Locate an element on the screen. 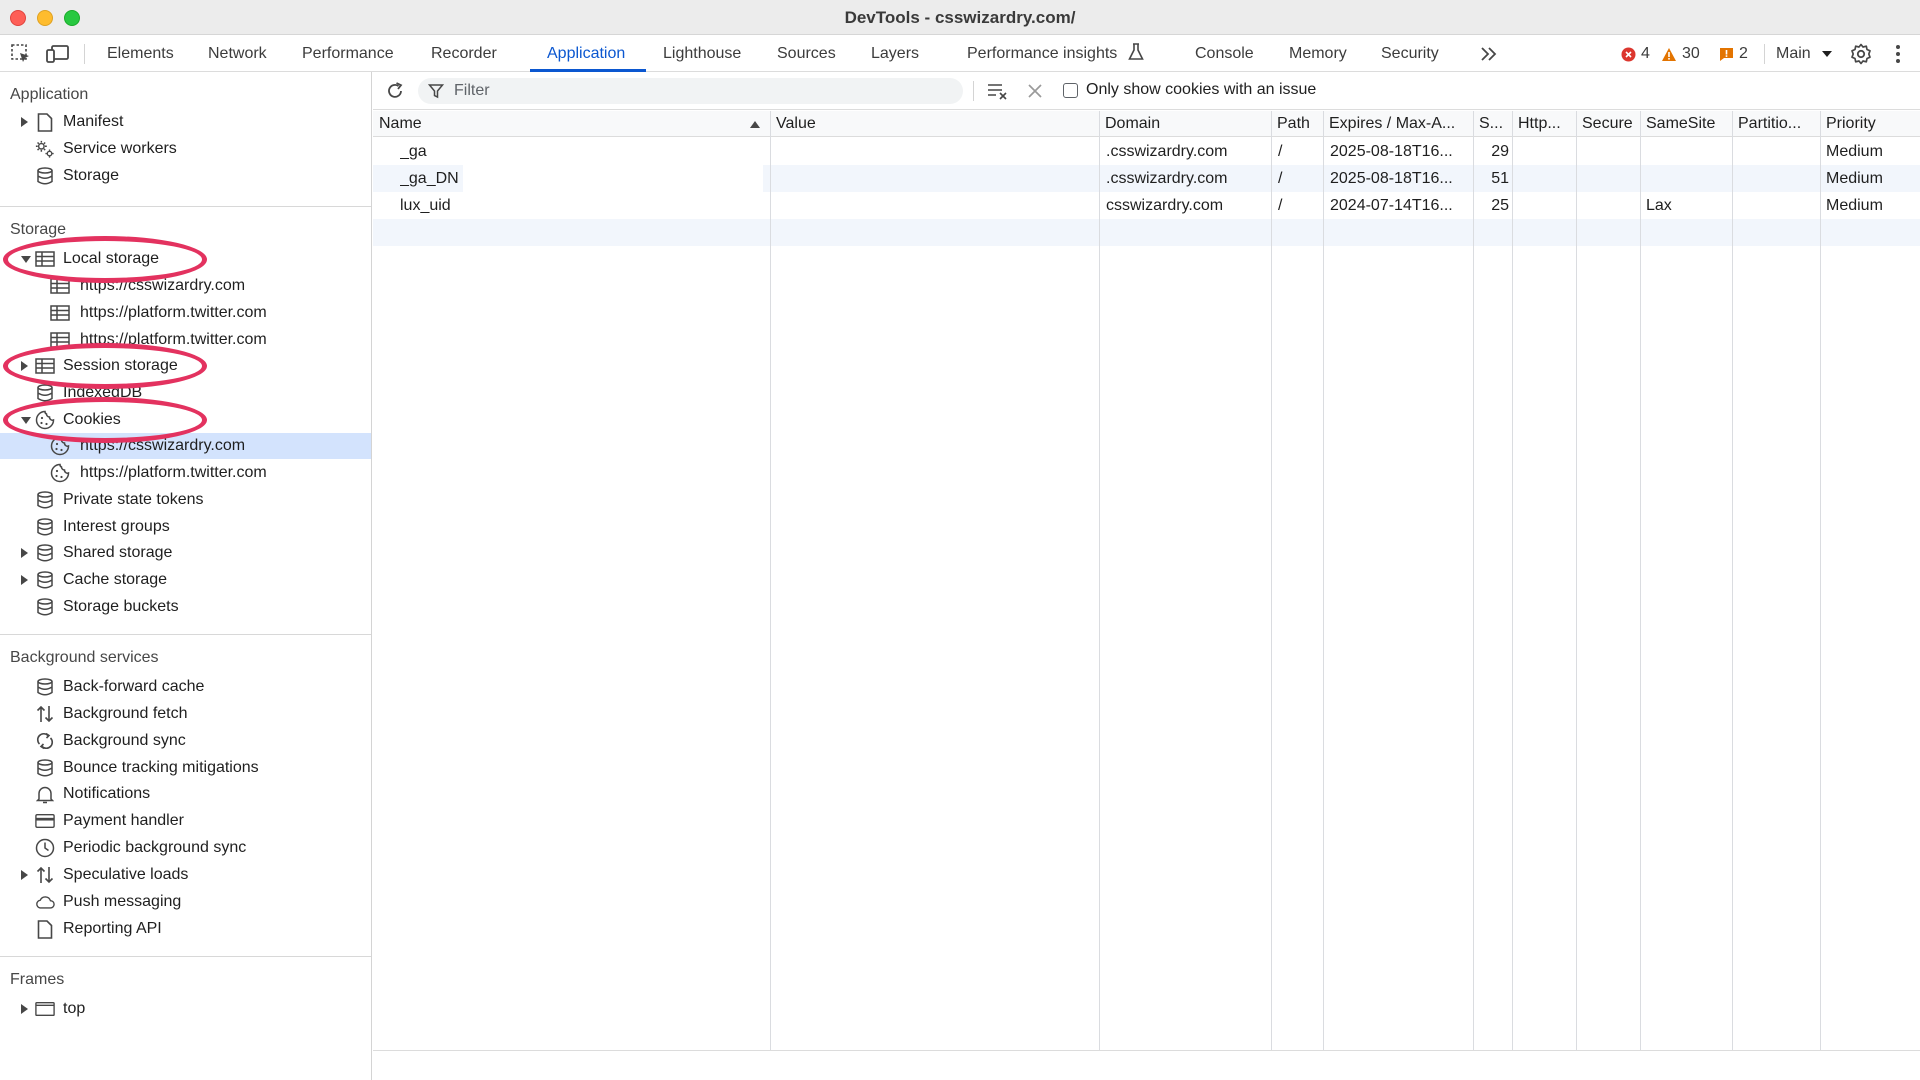 This screenshot has height=1080, width=1920. sidebar-item-storage-buckets: Storage buckets is located at coordinates (185, 607).